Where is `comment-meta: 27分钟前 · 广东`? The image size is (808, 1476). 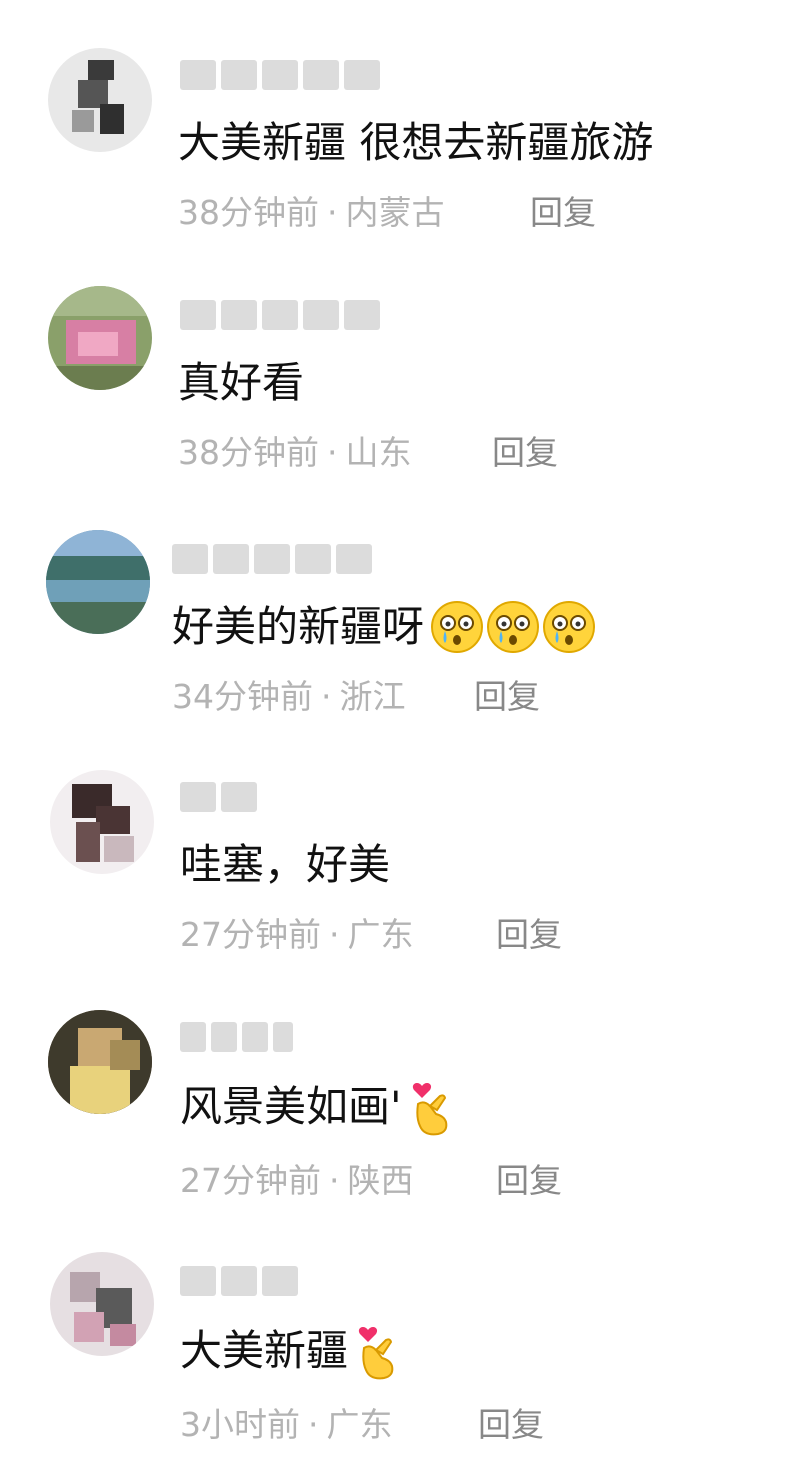
comment-meta: 27分钟前 · 广东 is located at coordinates (297, 935).